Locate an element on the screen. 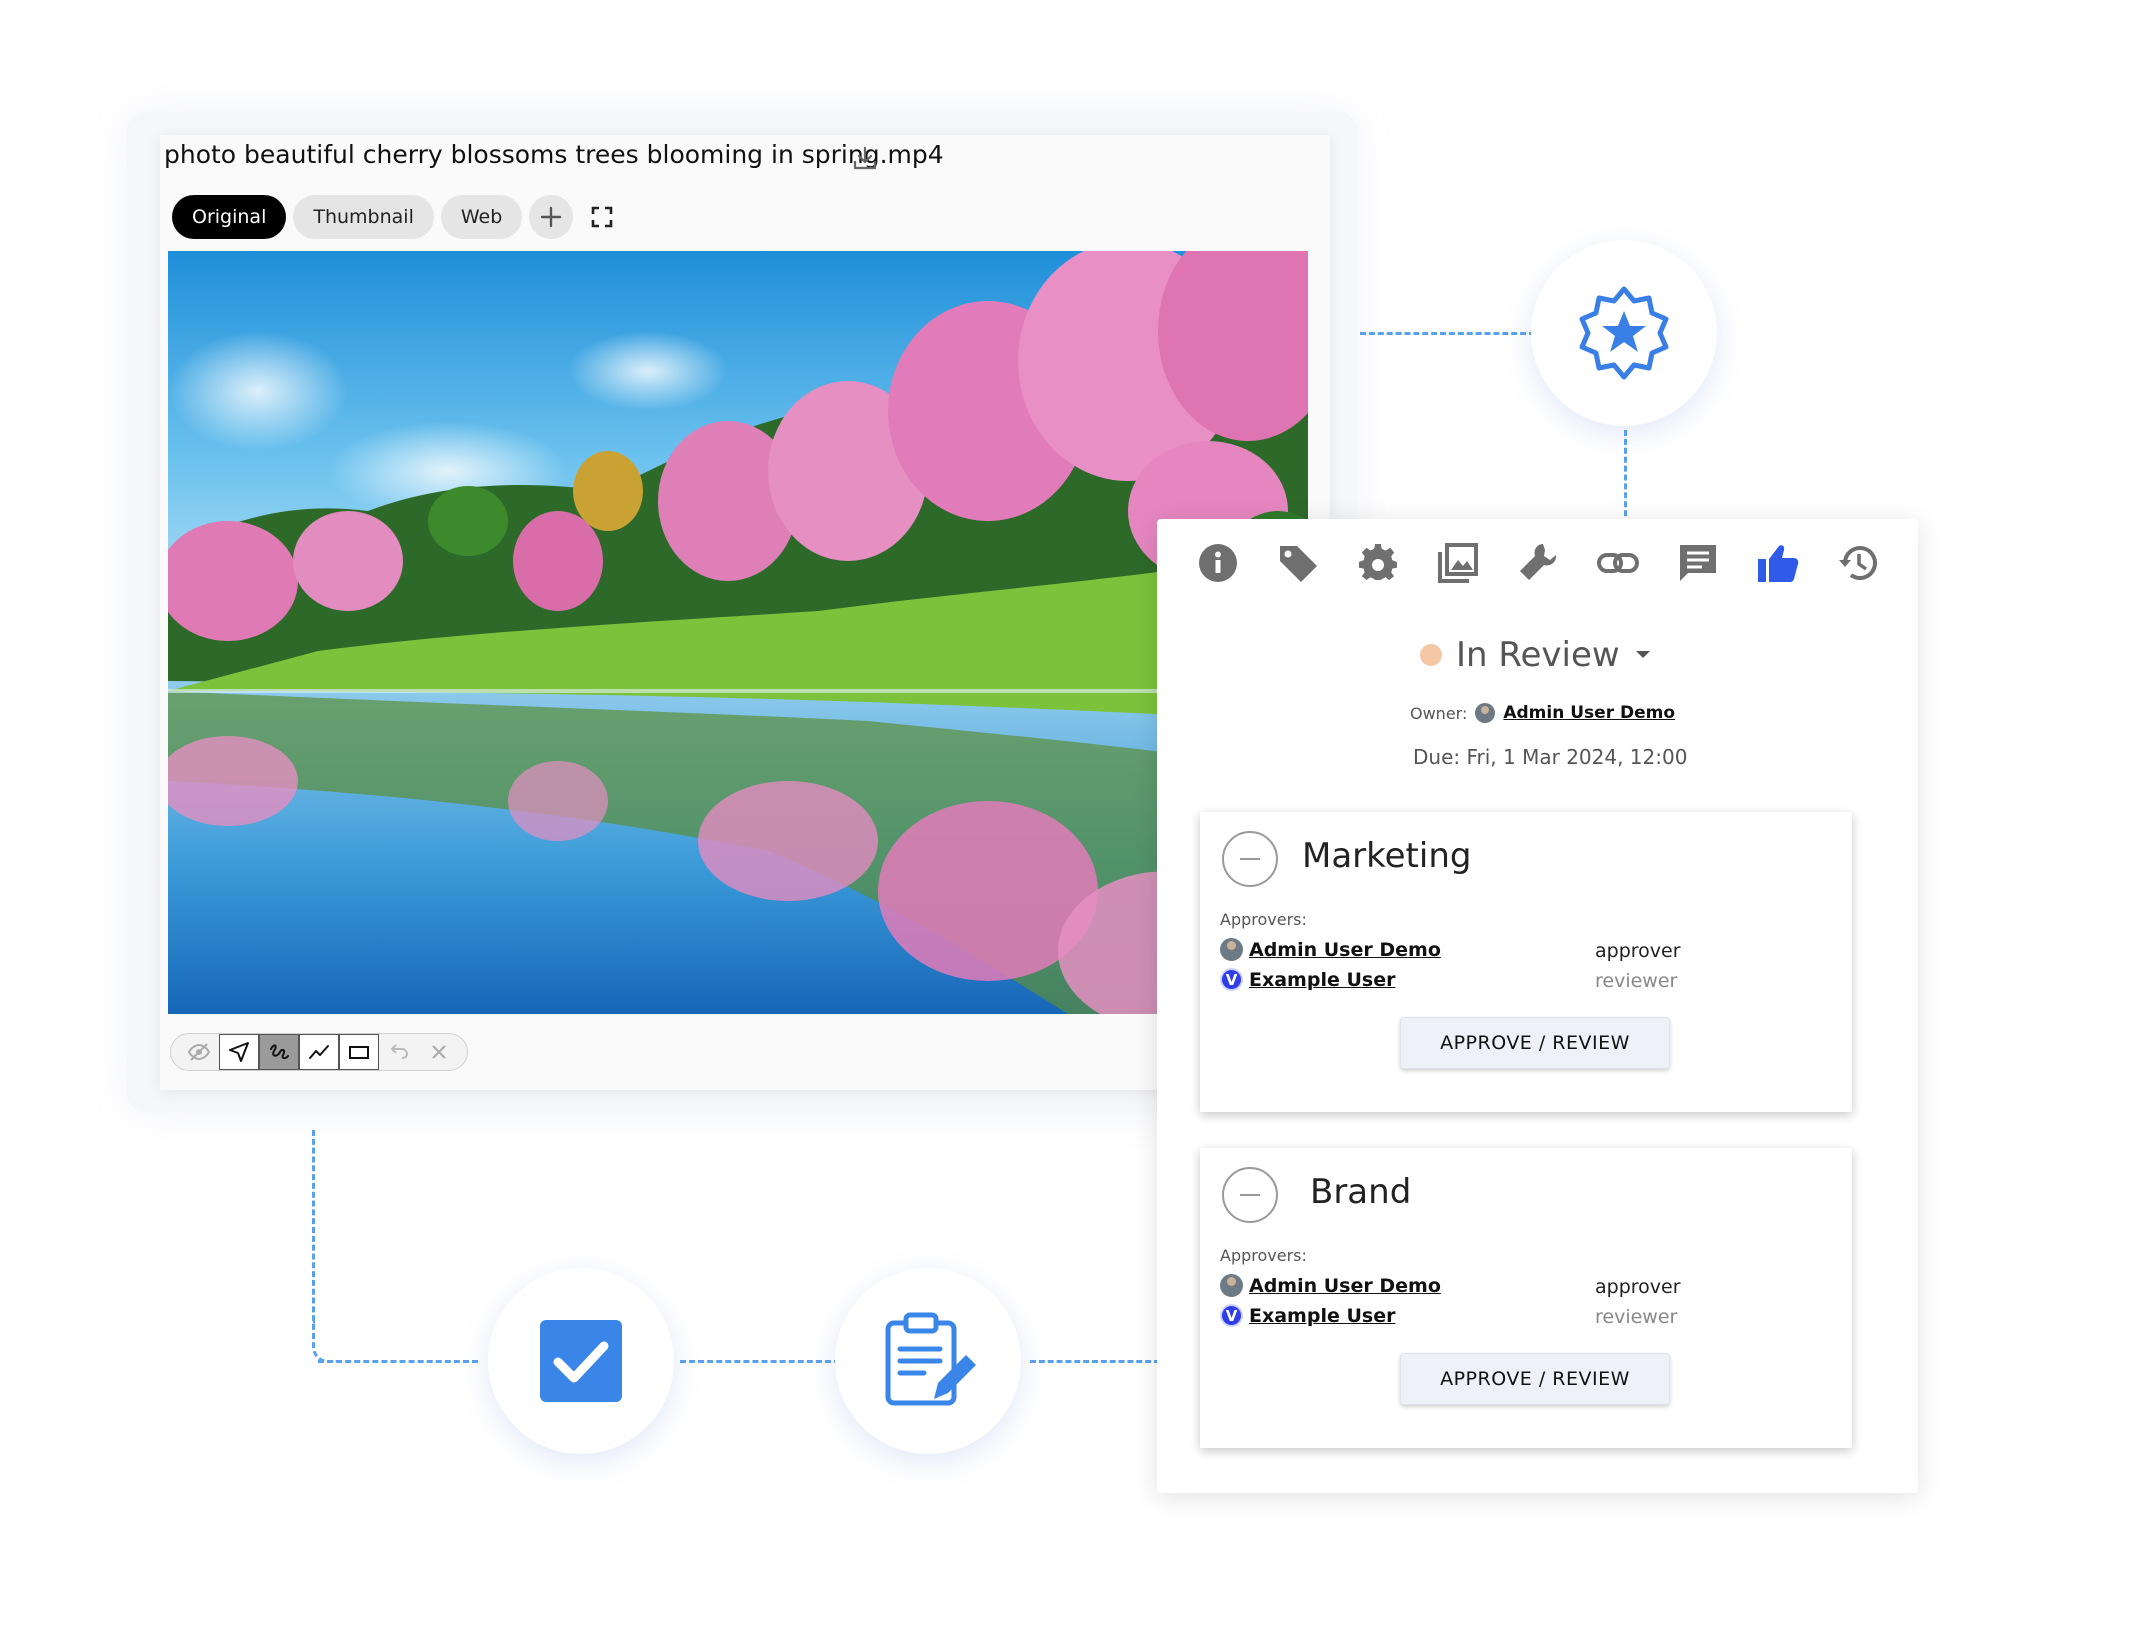 The width and height of the screenshot is (2130, 1650). add-rendition-button is located at coordinates (551, 217).